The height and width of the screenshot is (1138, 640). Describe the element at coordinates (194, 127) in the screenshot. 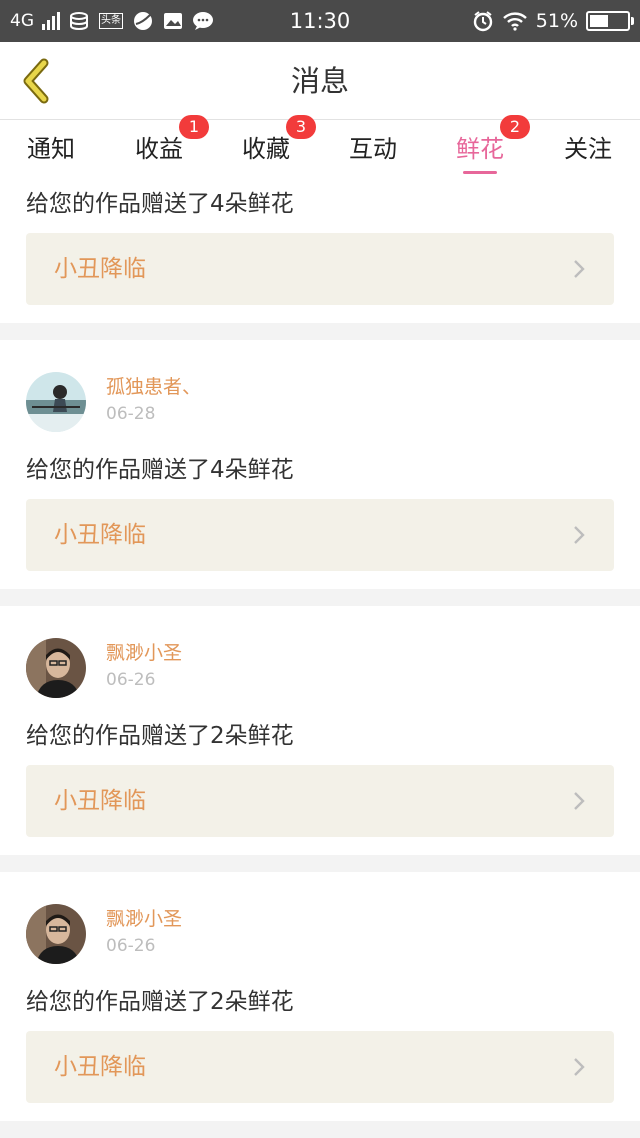

I see `unread-badge: 1` at that location.